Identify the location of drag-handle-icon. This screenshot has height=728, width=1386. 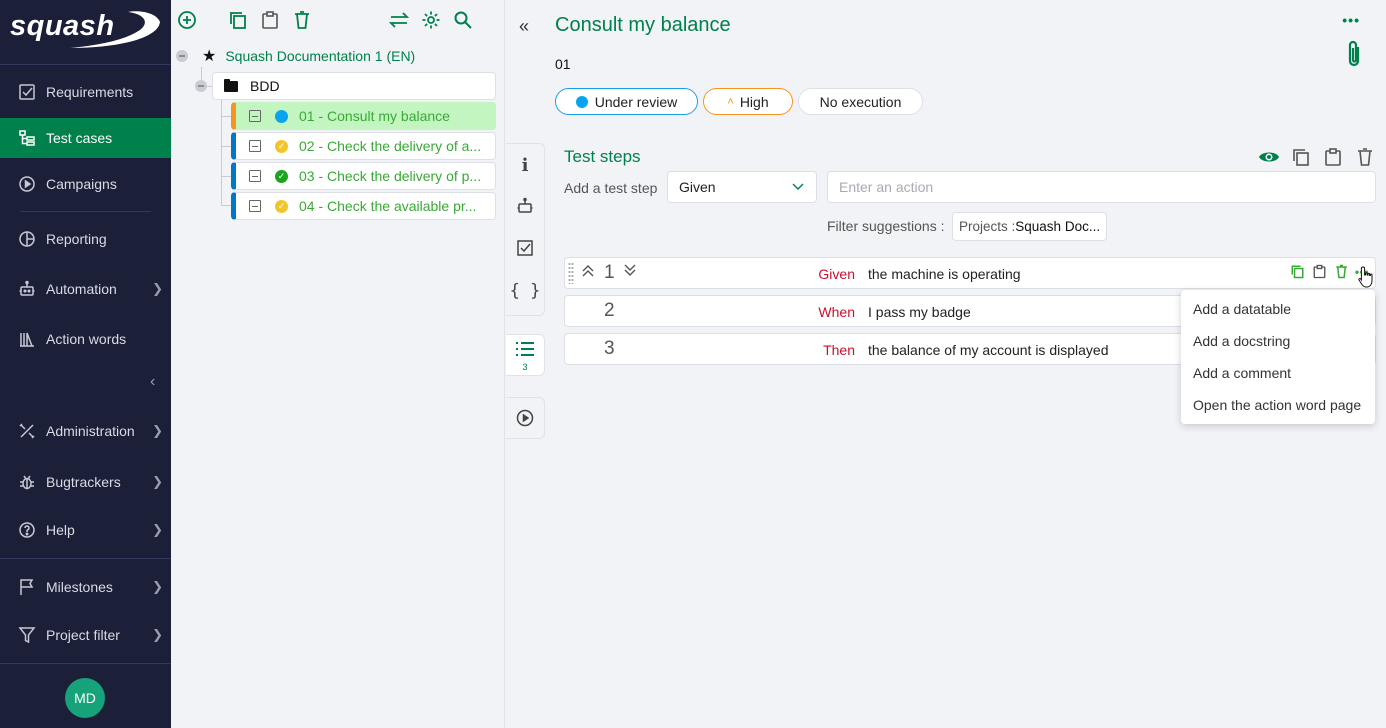
(571, 273).